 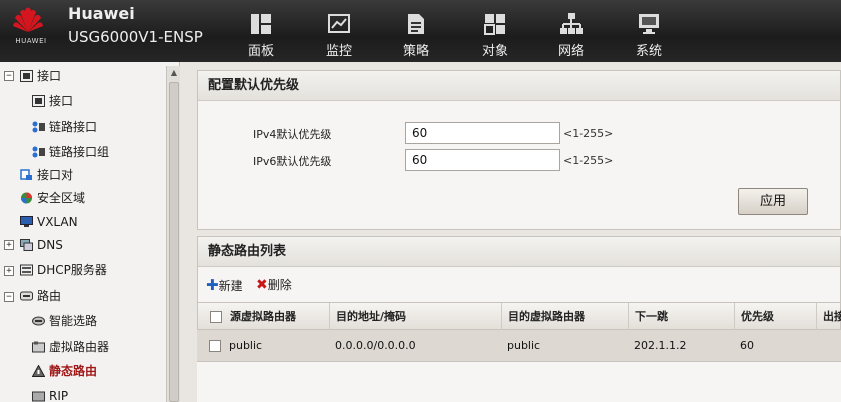 I want to click on ipv4-priority-input: 60, so click(x=482, y=133).